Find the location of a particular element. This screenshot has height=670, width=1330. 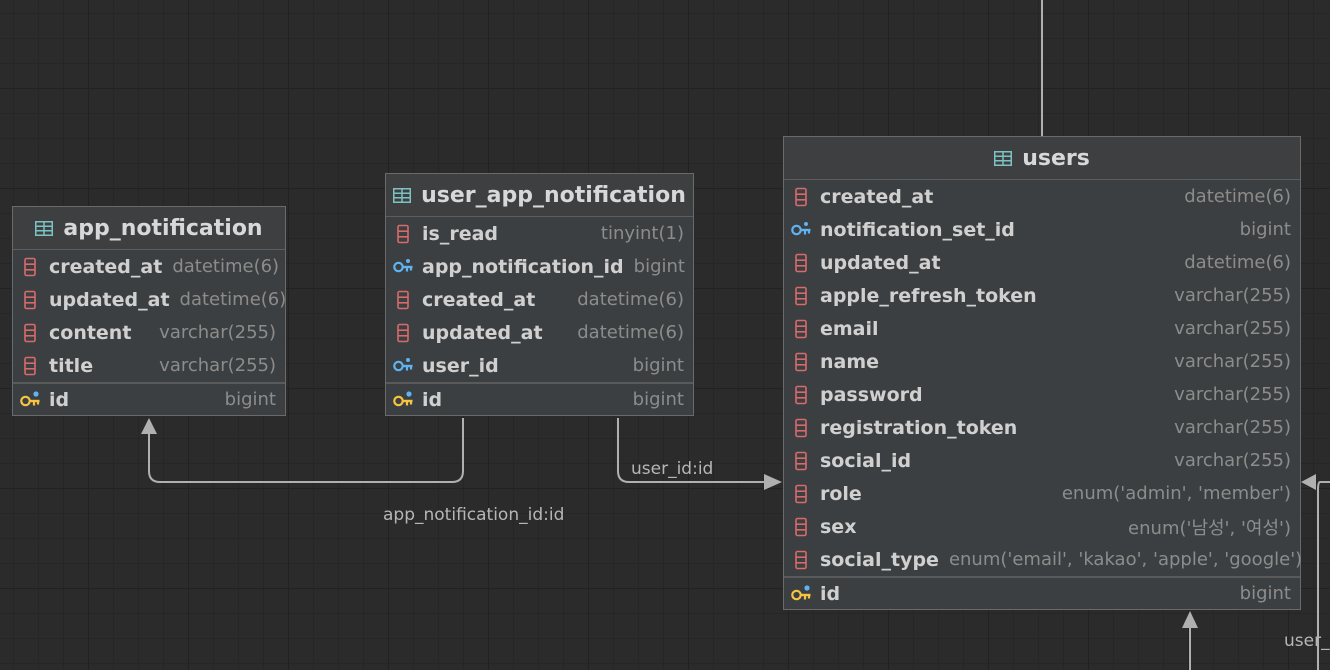

column-name: is_read is located at coordinates (460, 233).